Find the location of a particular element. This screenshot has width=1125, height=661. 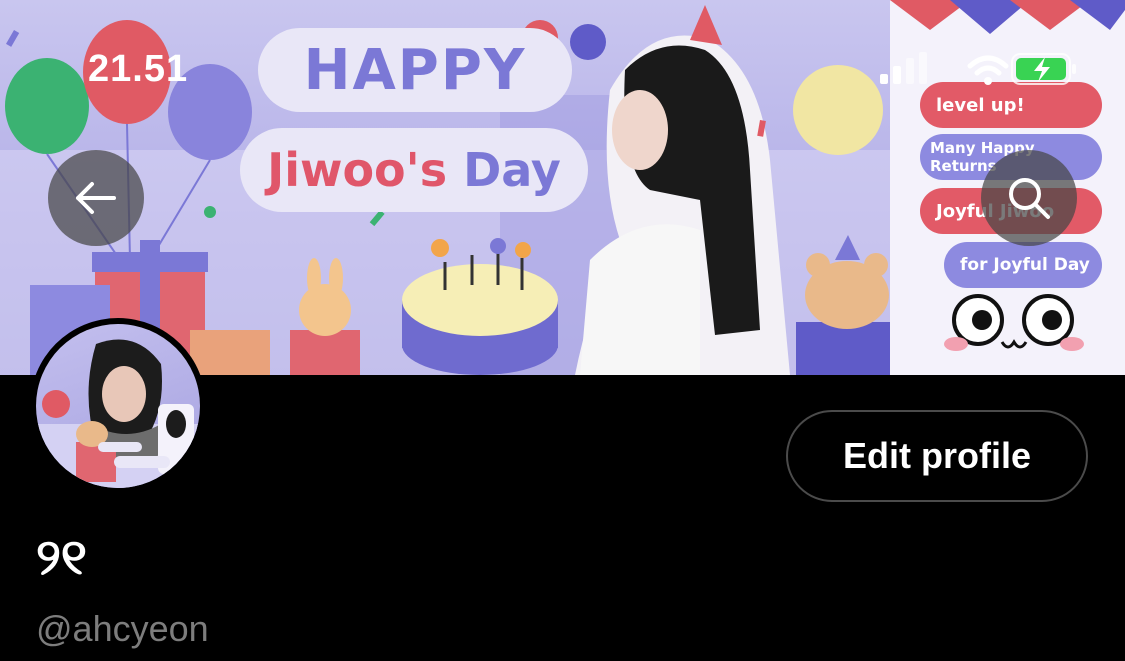

search-button is located at coordinates (1029, 198).